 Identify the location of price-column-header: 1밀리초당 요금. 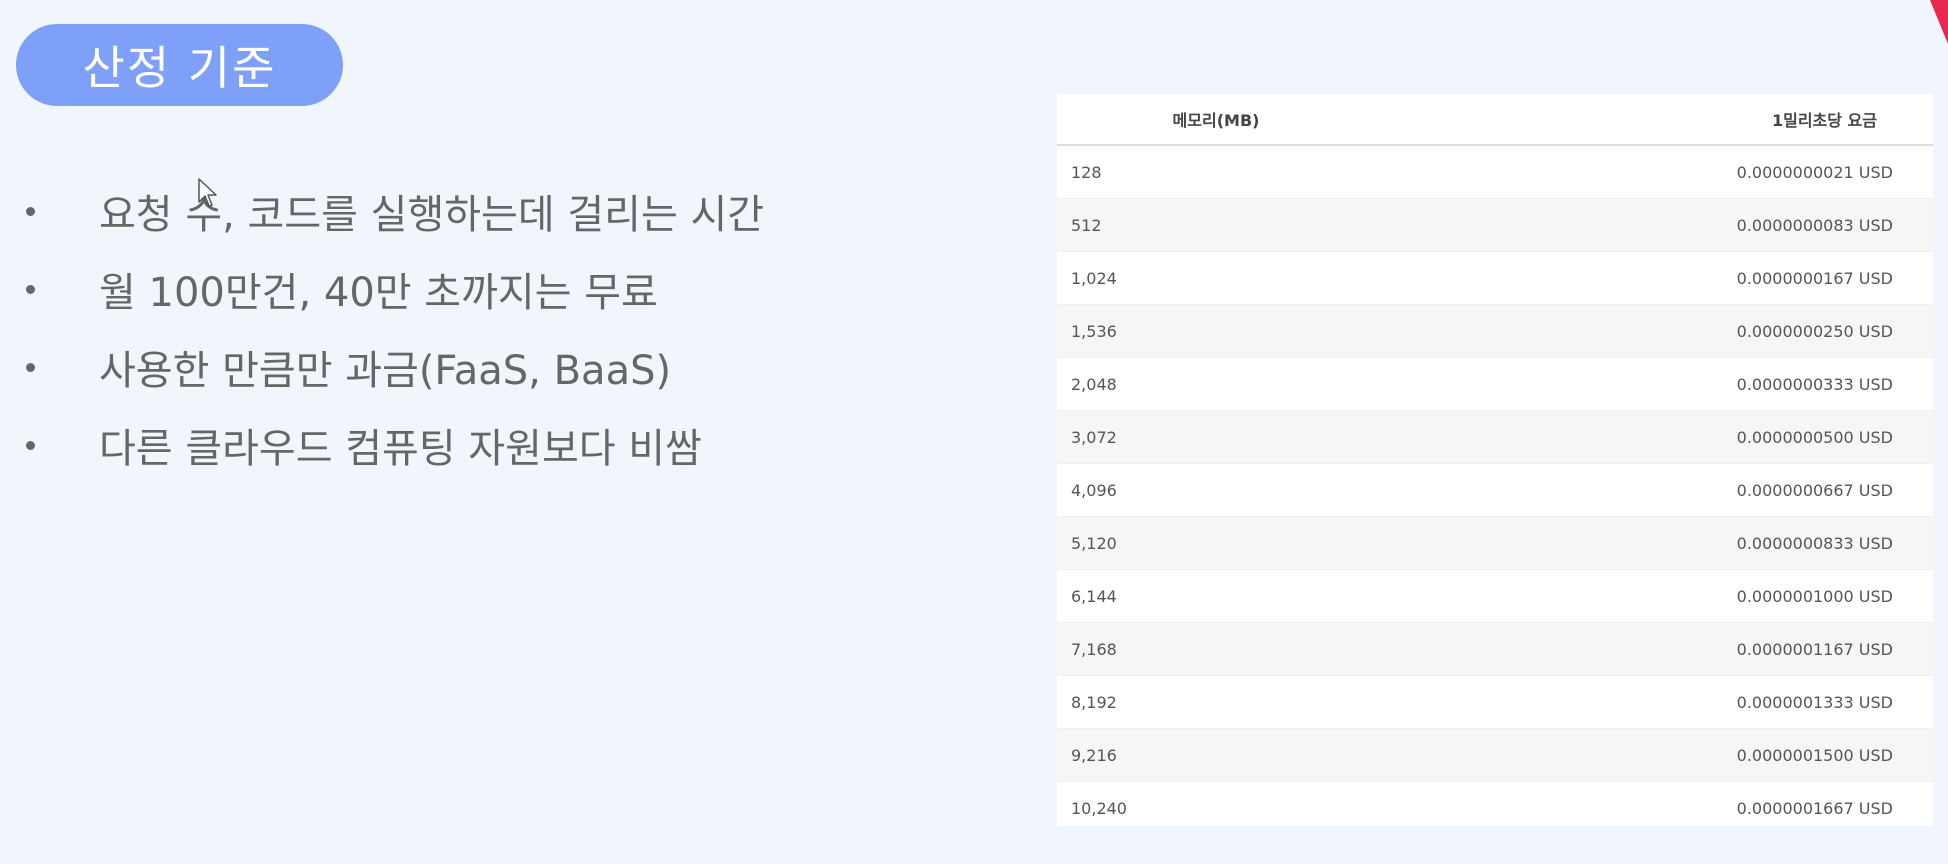
(1824, 120).